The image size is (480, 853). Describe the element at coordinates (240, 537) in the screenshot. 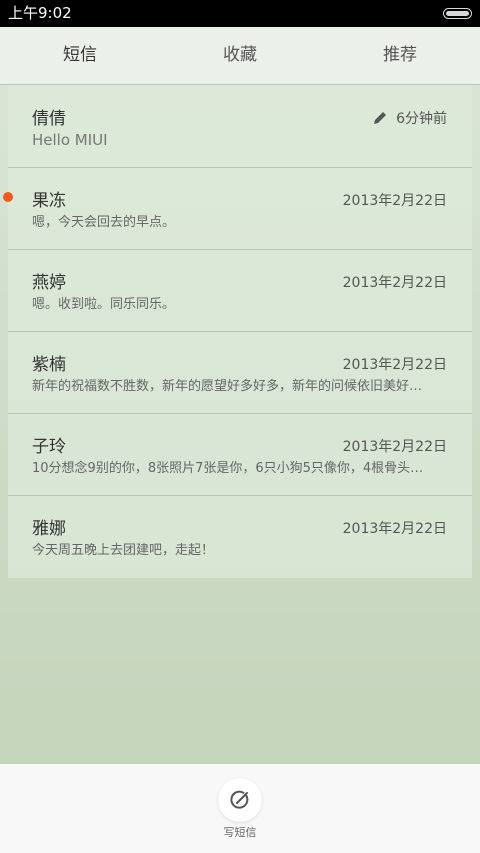

I see `conversation-item: 雅娜 2013年2月22日 今天周五晚上去团建吧，走起！` at that location.